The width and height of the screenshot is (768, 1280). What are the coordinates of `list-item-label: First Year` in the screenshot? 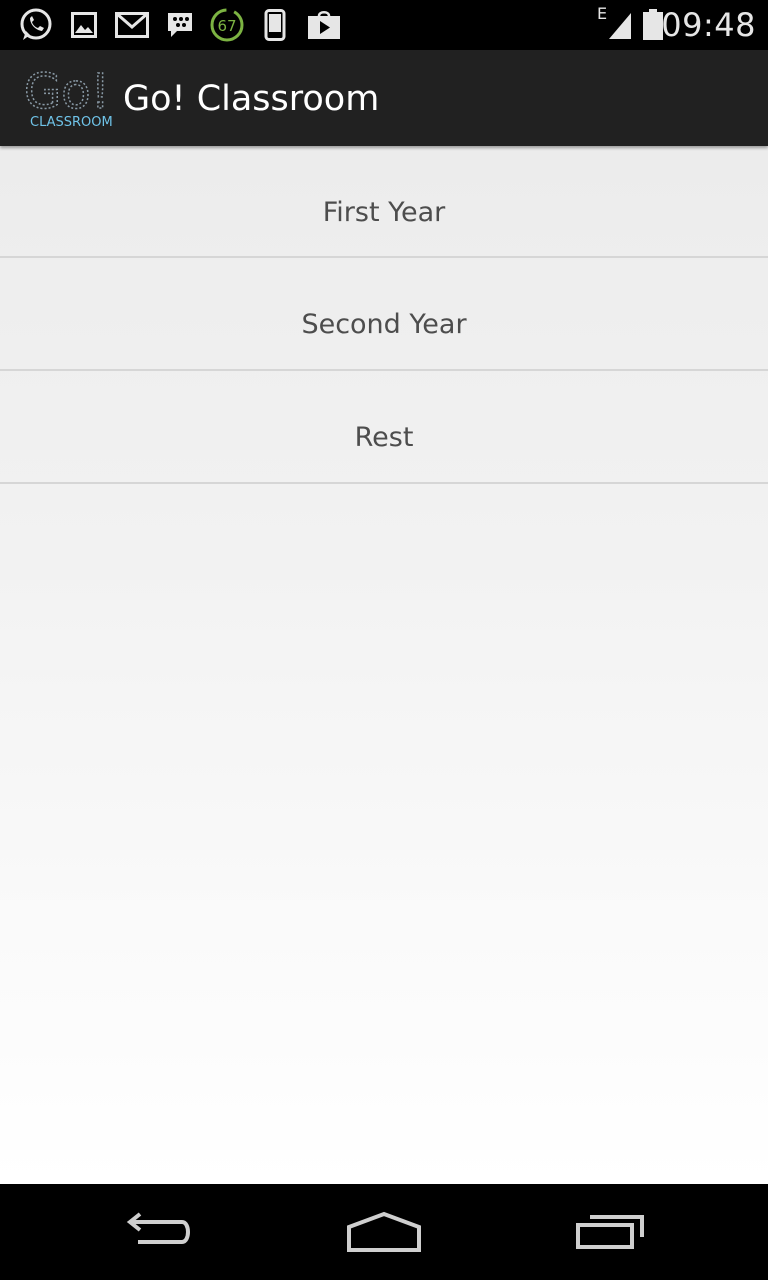 It's located at (384, 212).